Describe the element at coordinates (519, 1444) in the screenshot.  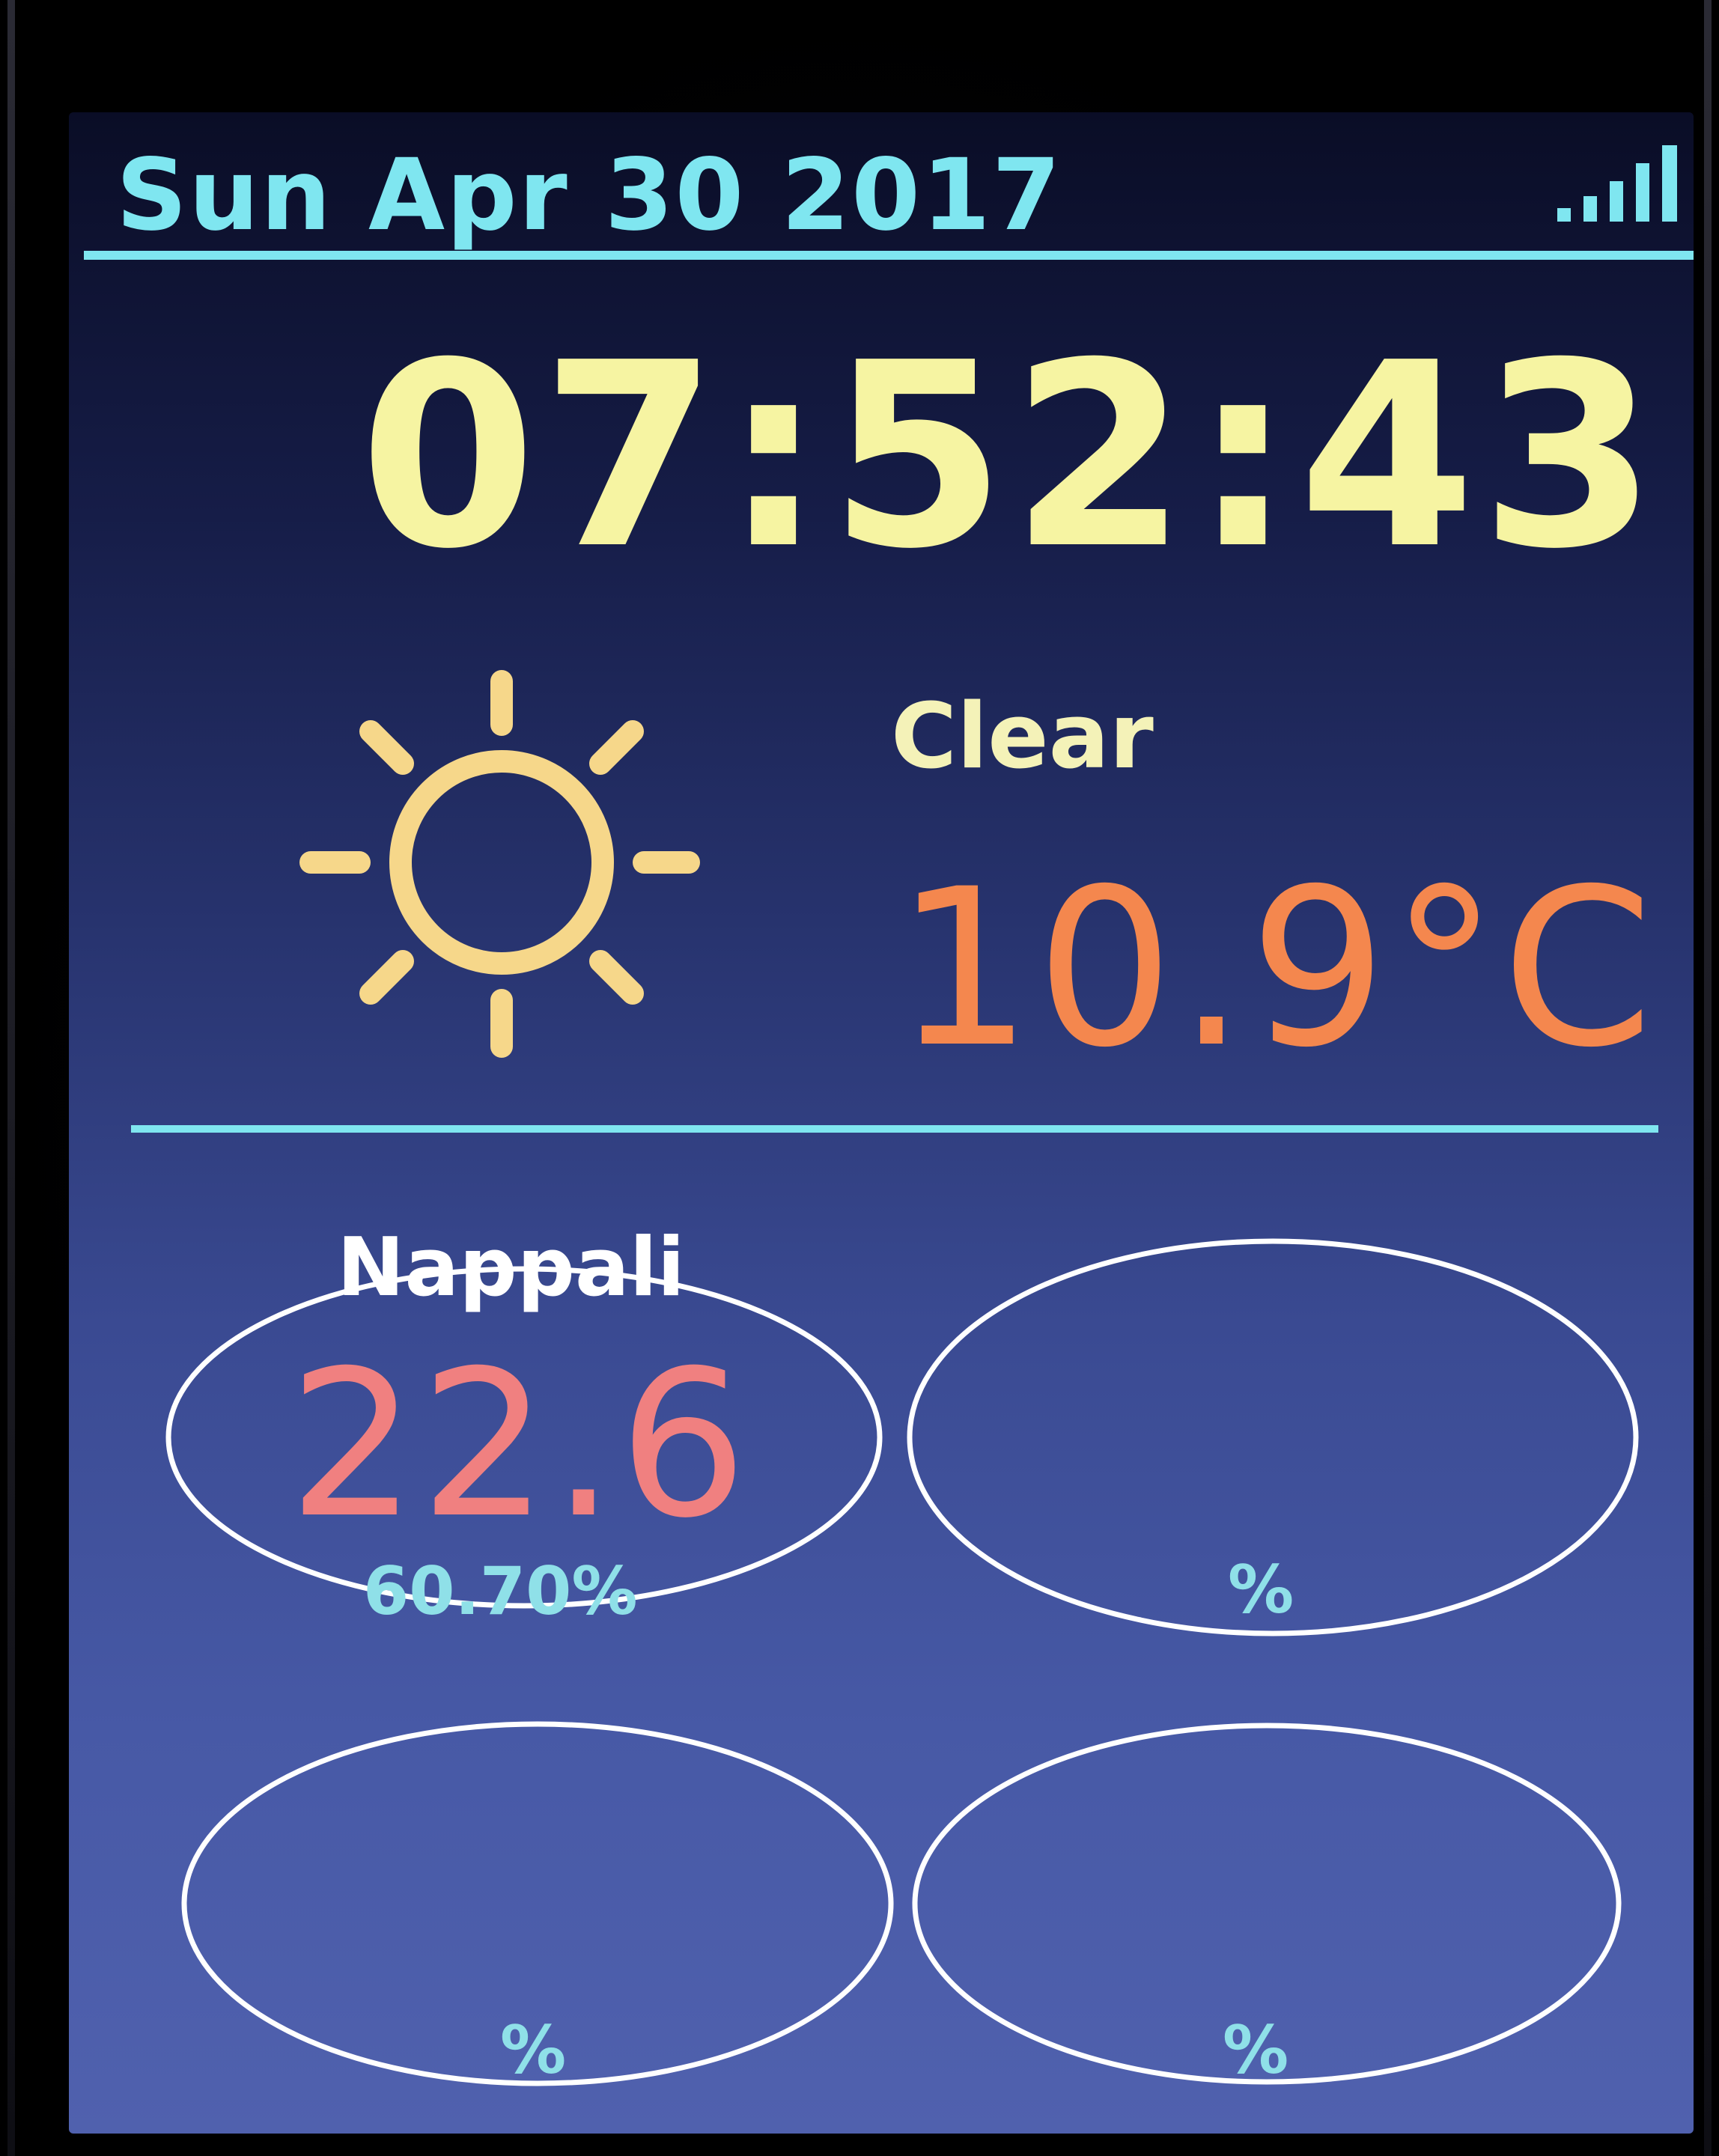
I see `sensor-1-temperature: 22.6` at that location.